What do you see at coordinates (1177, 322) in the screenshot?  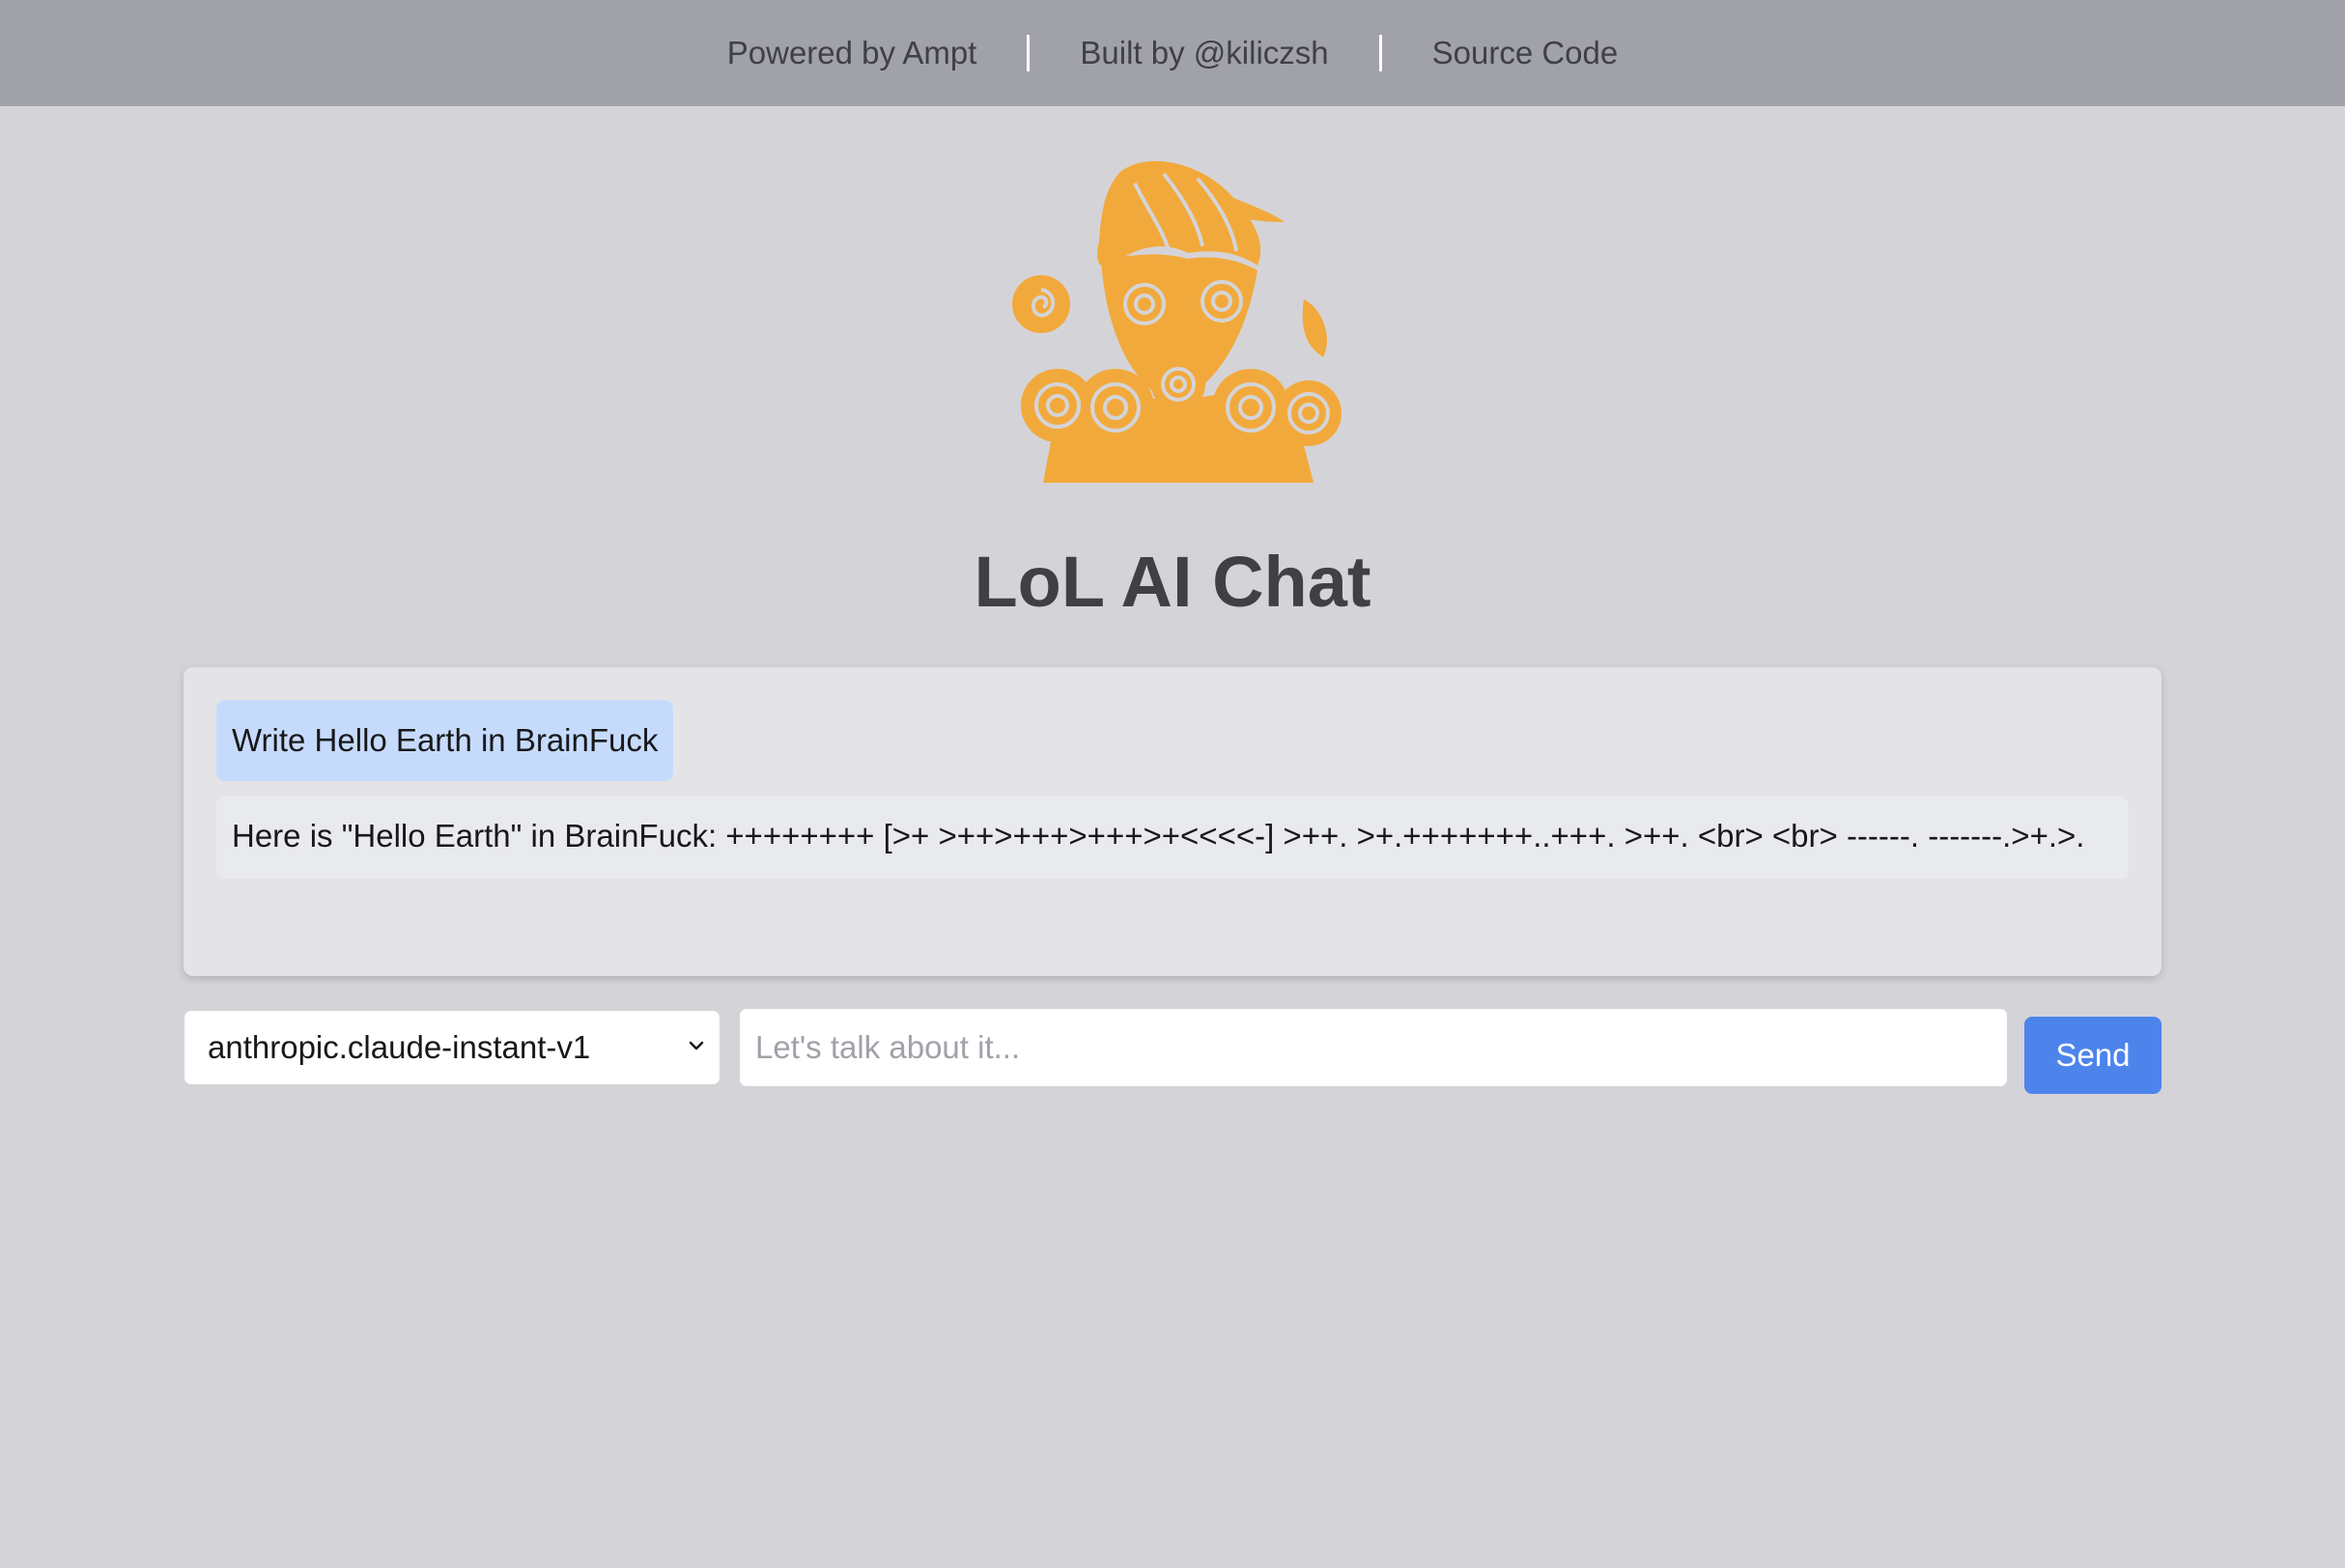 I see `app-logo-icon` at bounding box center [1177, 322].